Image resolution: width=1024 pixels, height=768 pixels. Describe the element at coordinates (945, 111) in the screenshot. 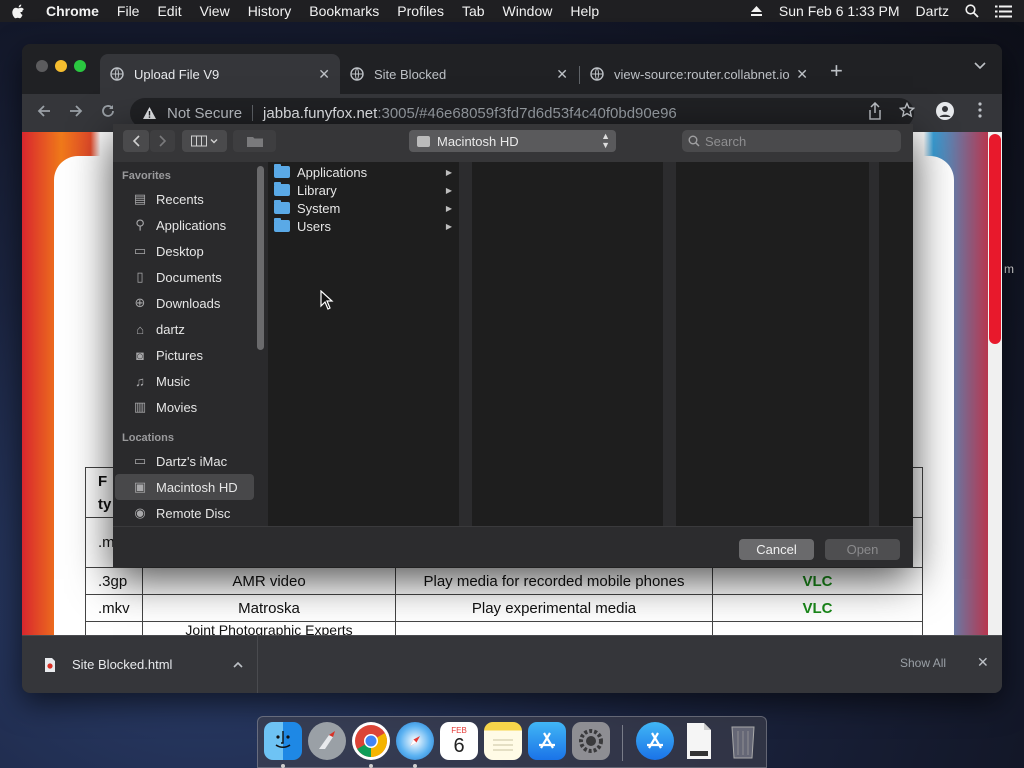

I see `profile-avatar-icon` at that location.